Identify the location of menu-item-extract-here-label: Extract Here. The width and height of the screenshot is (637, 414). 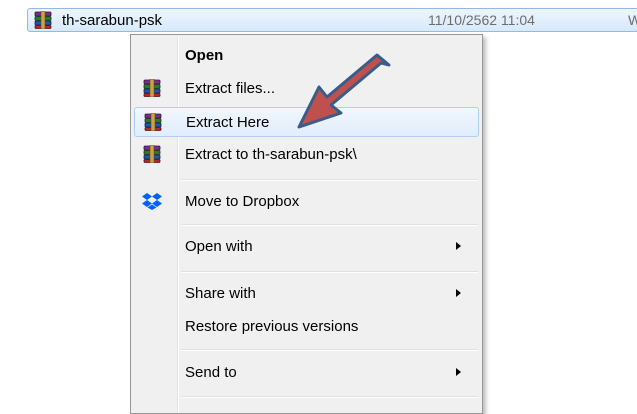
(228, 122).